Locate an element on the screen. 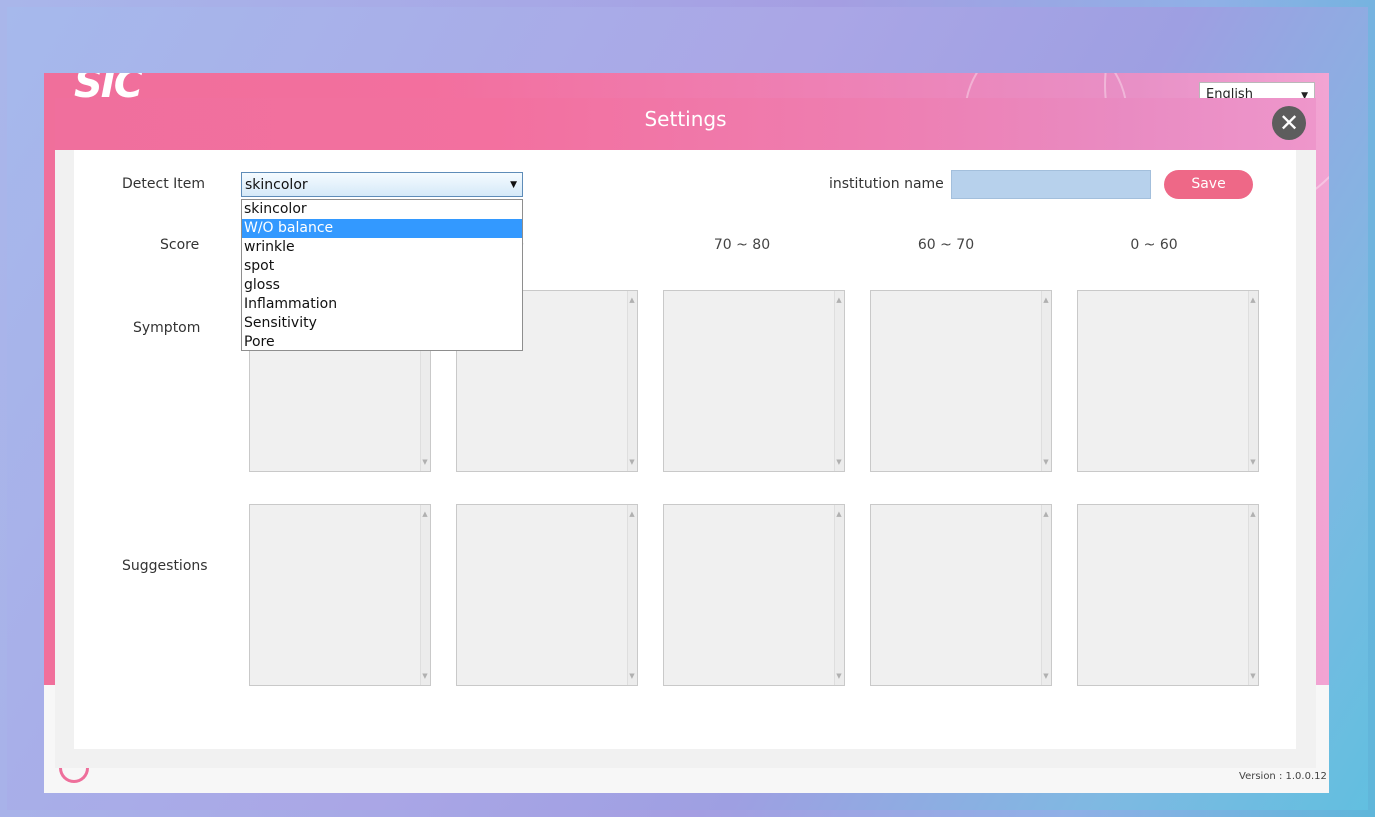  dropdown-option-inflammation: Inflammation is located at coordinates (382, 304).